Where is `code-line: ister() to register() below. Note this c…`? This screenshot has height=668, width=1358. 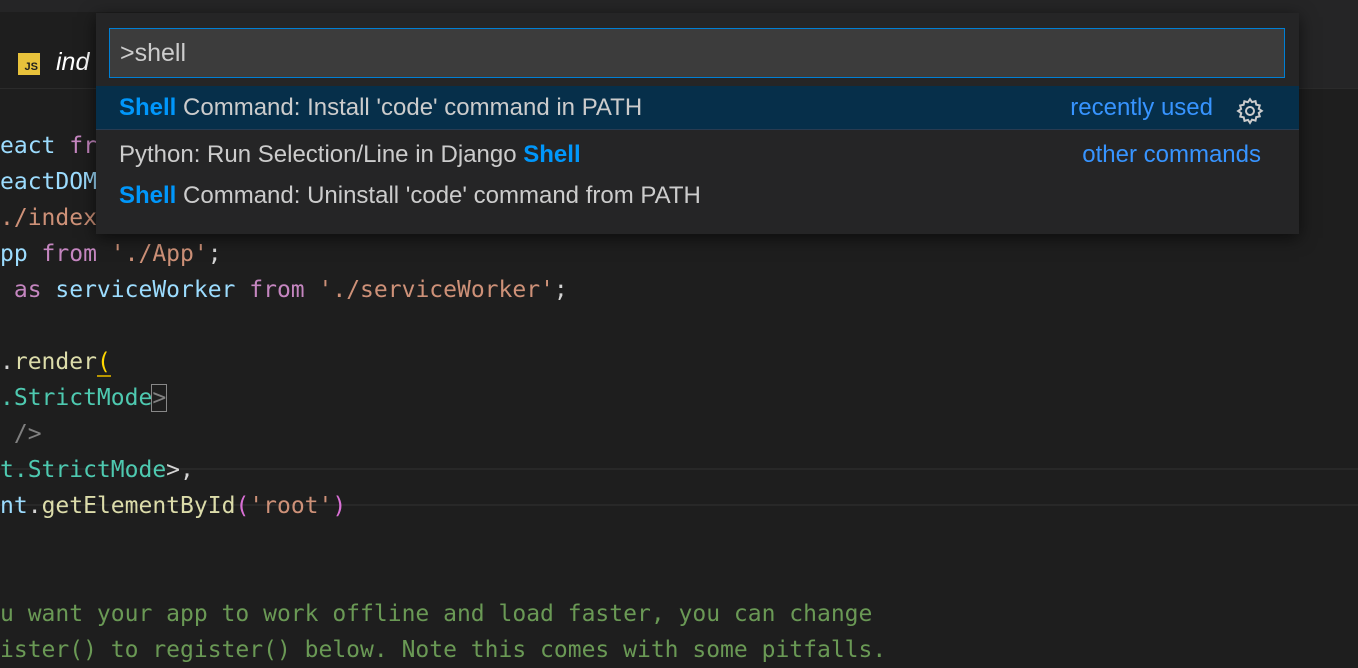 code-line: ister() to register() below. Note this c… is located at coordinates (443, 650).